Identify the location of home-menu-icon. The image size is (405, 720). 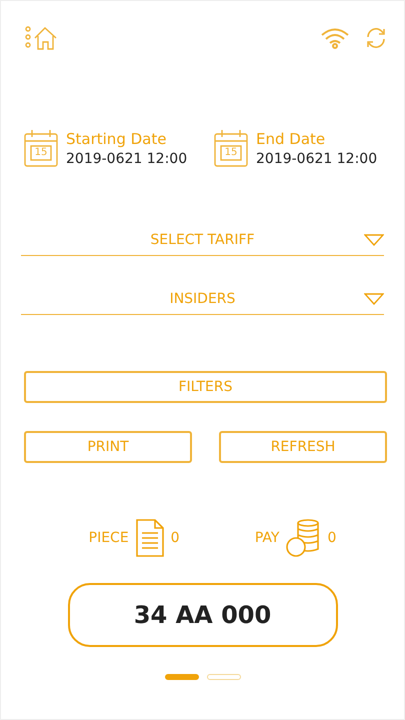
(42, 38).